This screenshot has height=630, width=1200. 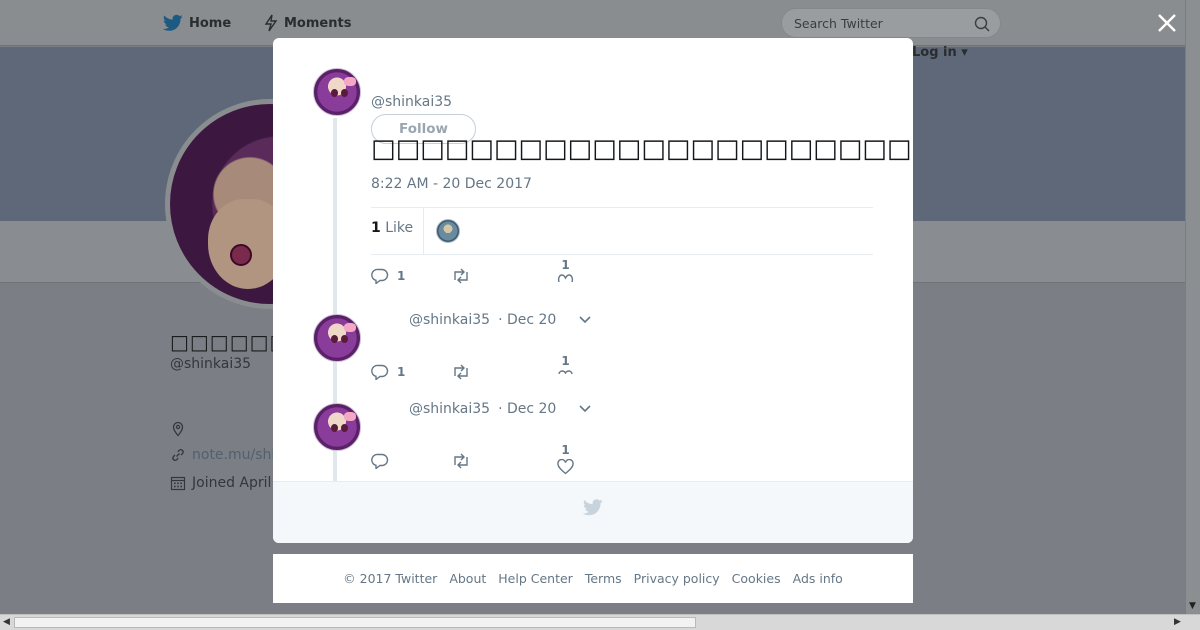 I want to click on nav-home-label: Home, so click(x=210, y=23).